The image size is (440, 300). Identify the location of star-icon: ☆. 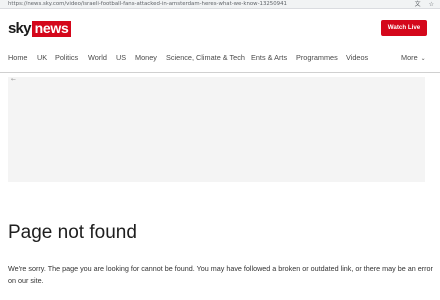
(431, 4).